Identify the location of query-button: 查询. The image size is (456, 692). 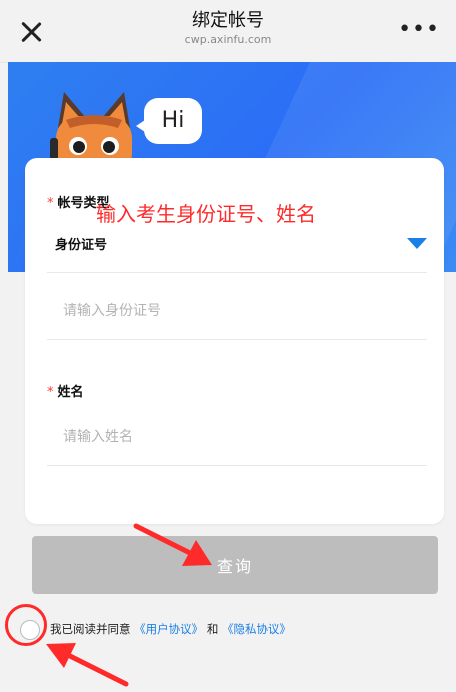
(235, 565).